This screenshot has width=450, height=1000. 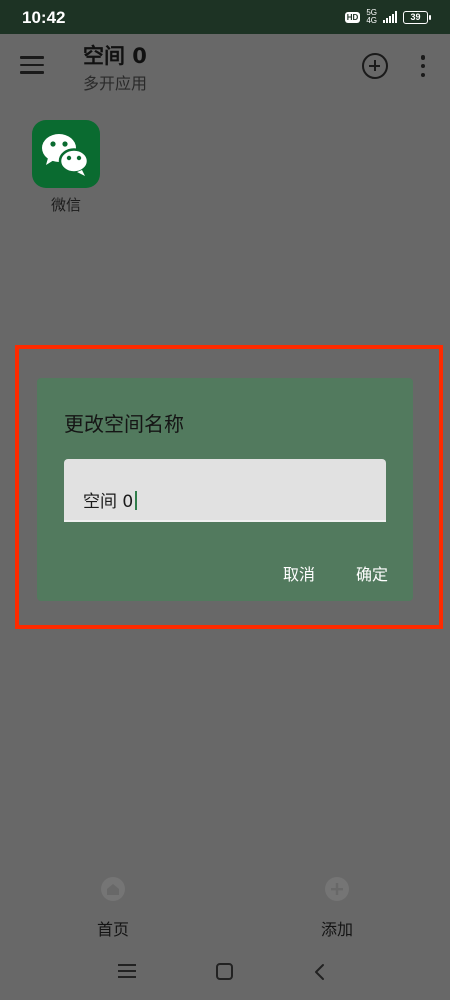 What do you see at coordinates (225, 17) in the screenshot?
I see `status-bar: 10:42 HD 5G 4G 39` at bounding box center [225, 17].